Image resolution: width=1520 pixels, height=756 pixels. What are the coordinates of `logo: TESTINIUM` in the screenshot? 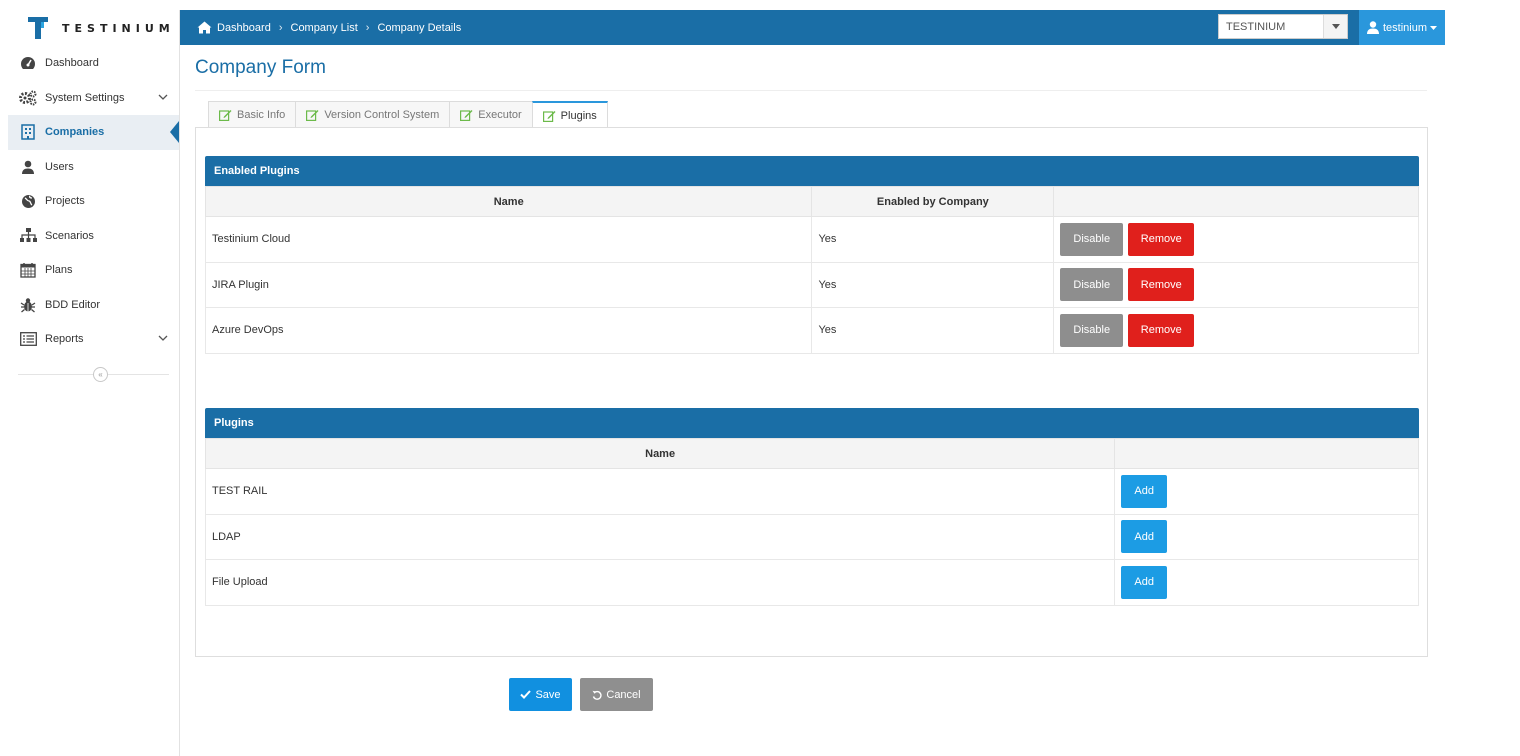 It's located at (93, 28).